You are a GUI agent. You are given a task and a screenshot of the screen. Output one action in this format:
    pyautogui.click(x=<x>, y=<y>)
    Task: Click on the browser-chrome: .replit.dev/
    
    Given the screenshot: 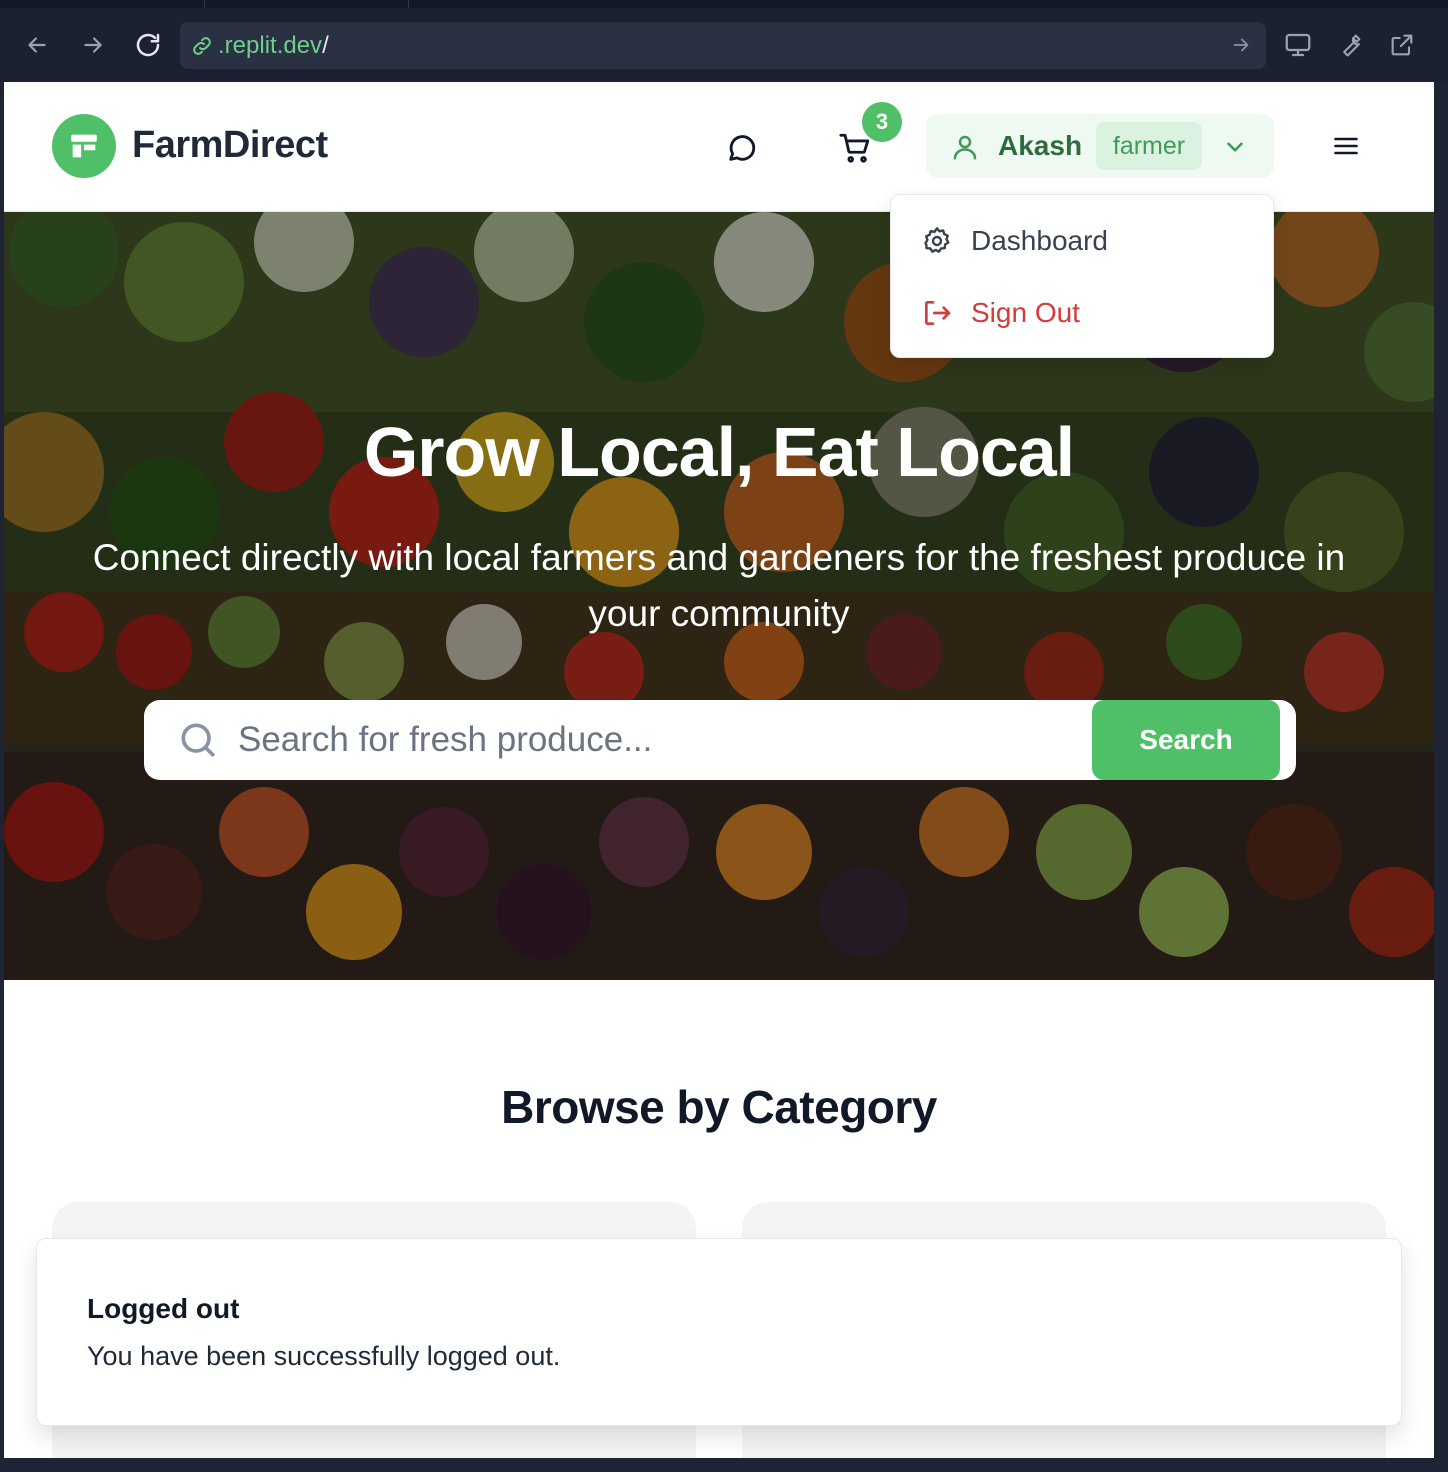 What is the action you would take?
    pyautogui.click(x=724, y=41)
    